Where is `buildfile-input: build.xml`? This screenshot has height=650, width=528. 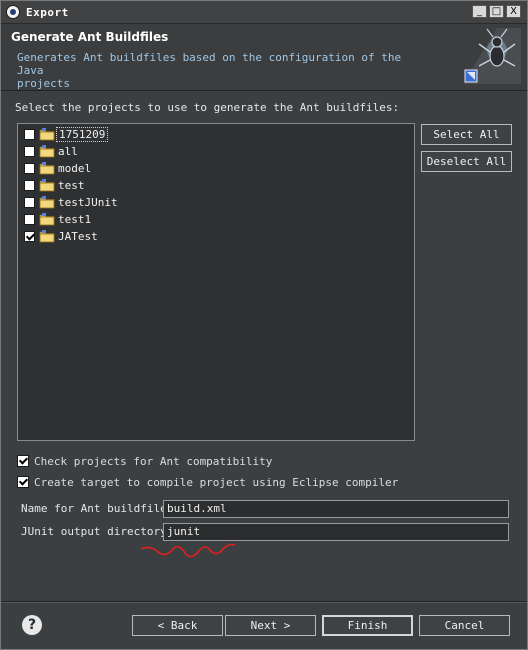 buildfile-input: build.xml is located at coordinates (336, 509).